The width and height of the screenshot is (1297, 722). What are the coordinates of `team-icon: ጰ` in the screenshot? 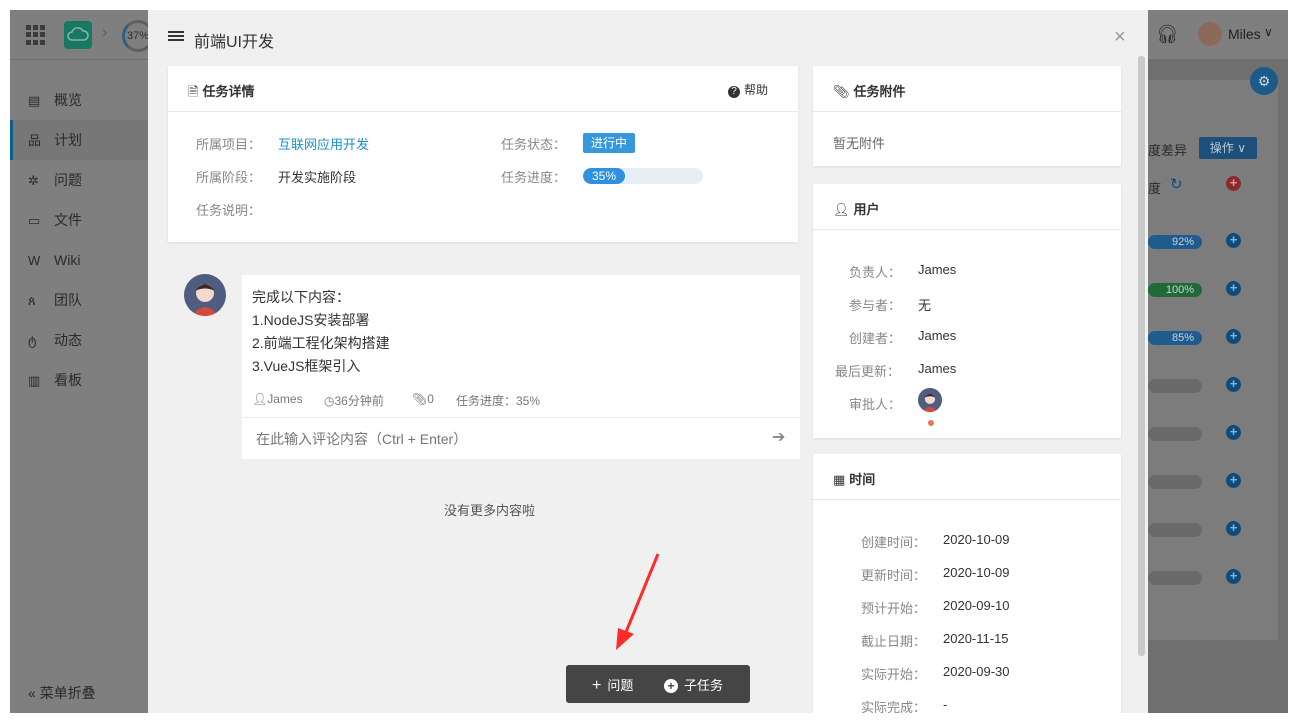 It's located at (32, 300).